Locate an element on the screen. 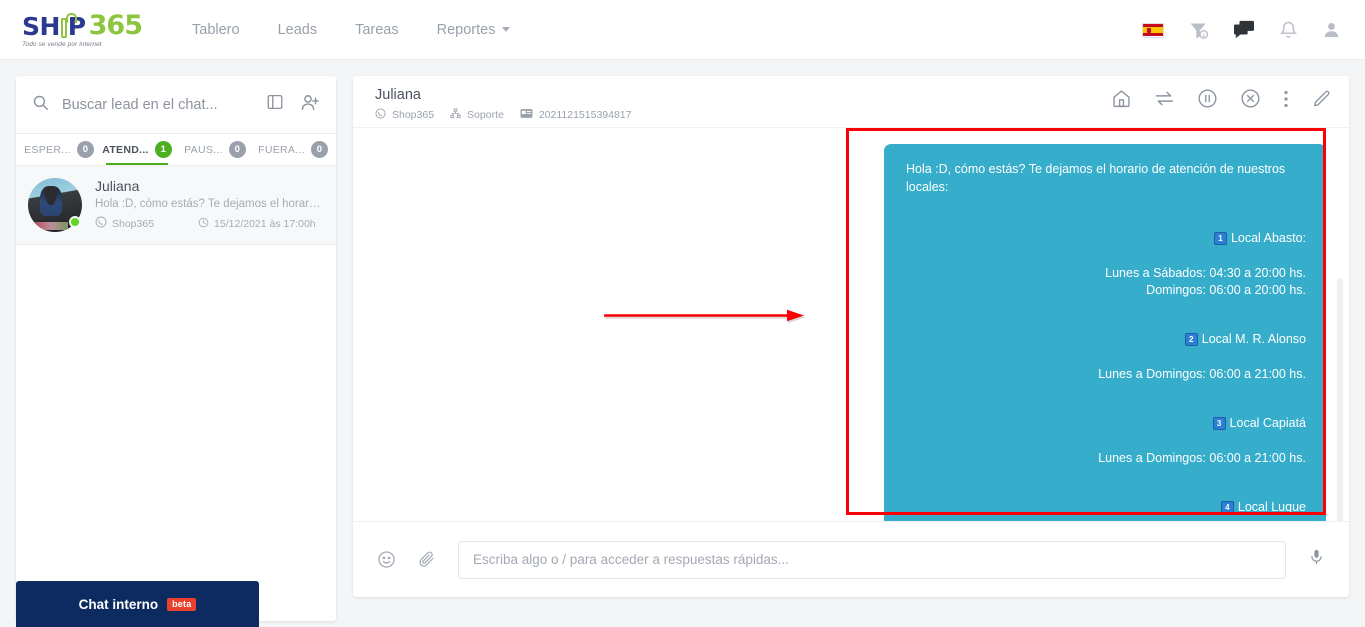 This screenshot has width=1365, height=627. nav-item-tareas: Tareas is located at coordinates (377, 30).